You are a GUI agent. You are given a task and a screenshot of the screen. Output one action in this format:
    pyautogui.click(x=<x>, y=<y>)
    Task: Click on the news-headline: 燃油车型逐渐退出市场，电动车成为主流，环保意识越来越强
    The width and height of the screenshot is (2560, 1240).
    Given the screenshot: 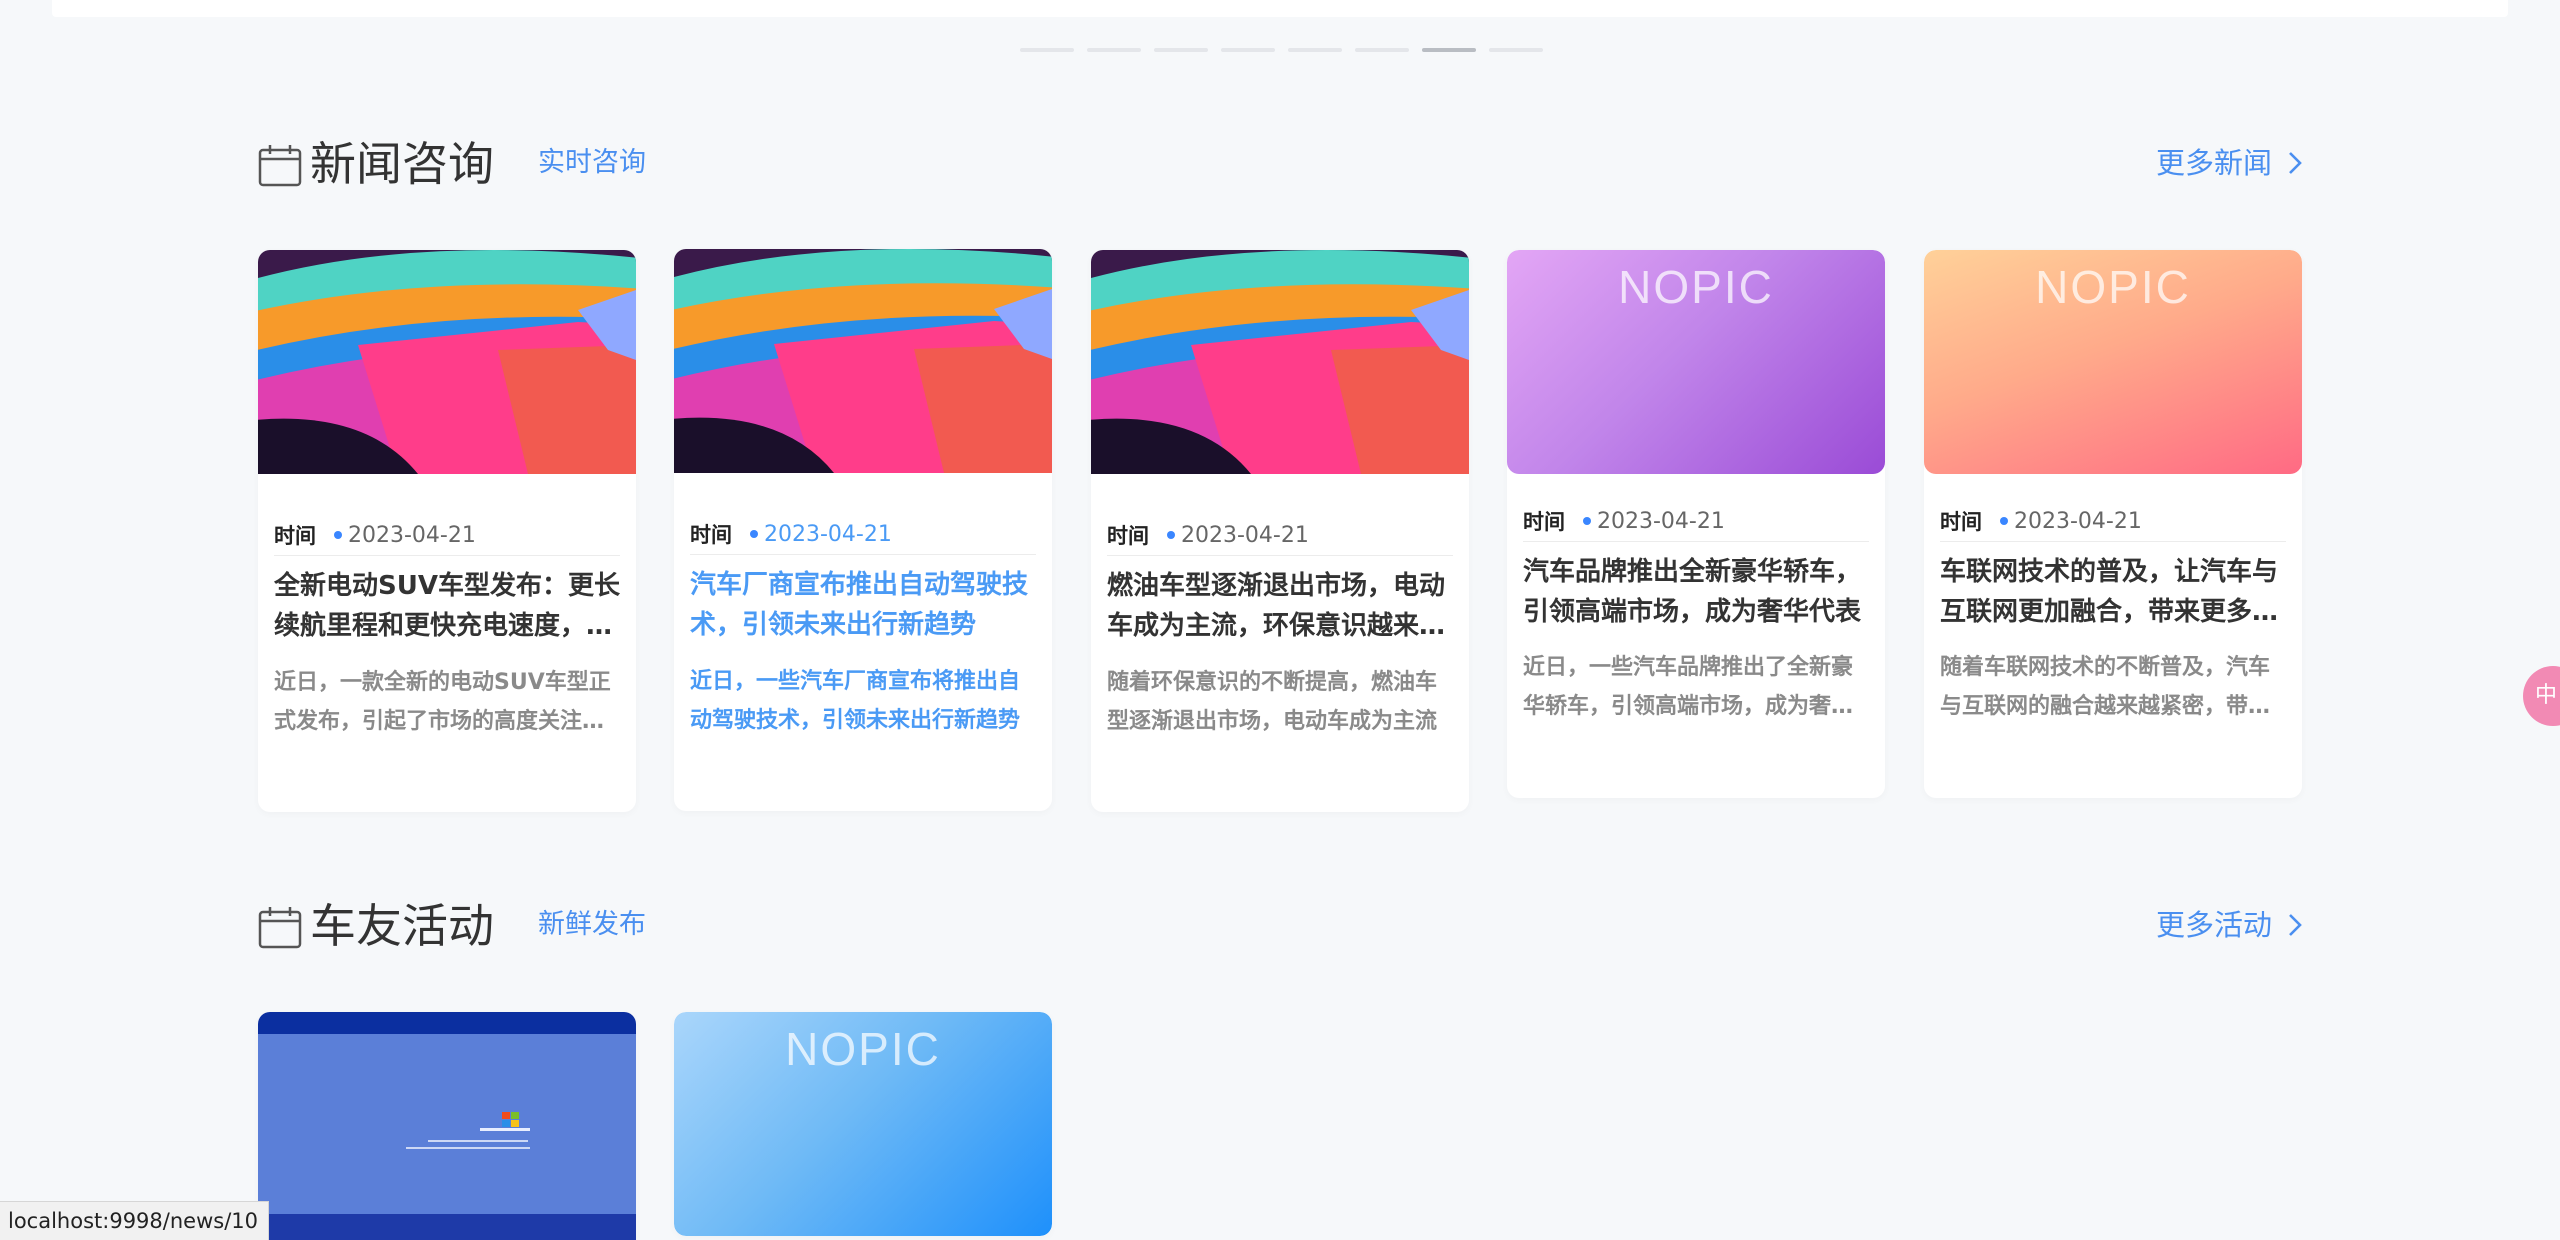 What is the action you would take?
    pyautogui.click(x=1280, y=606)
    